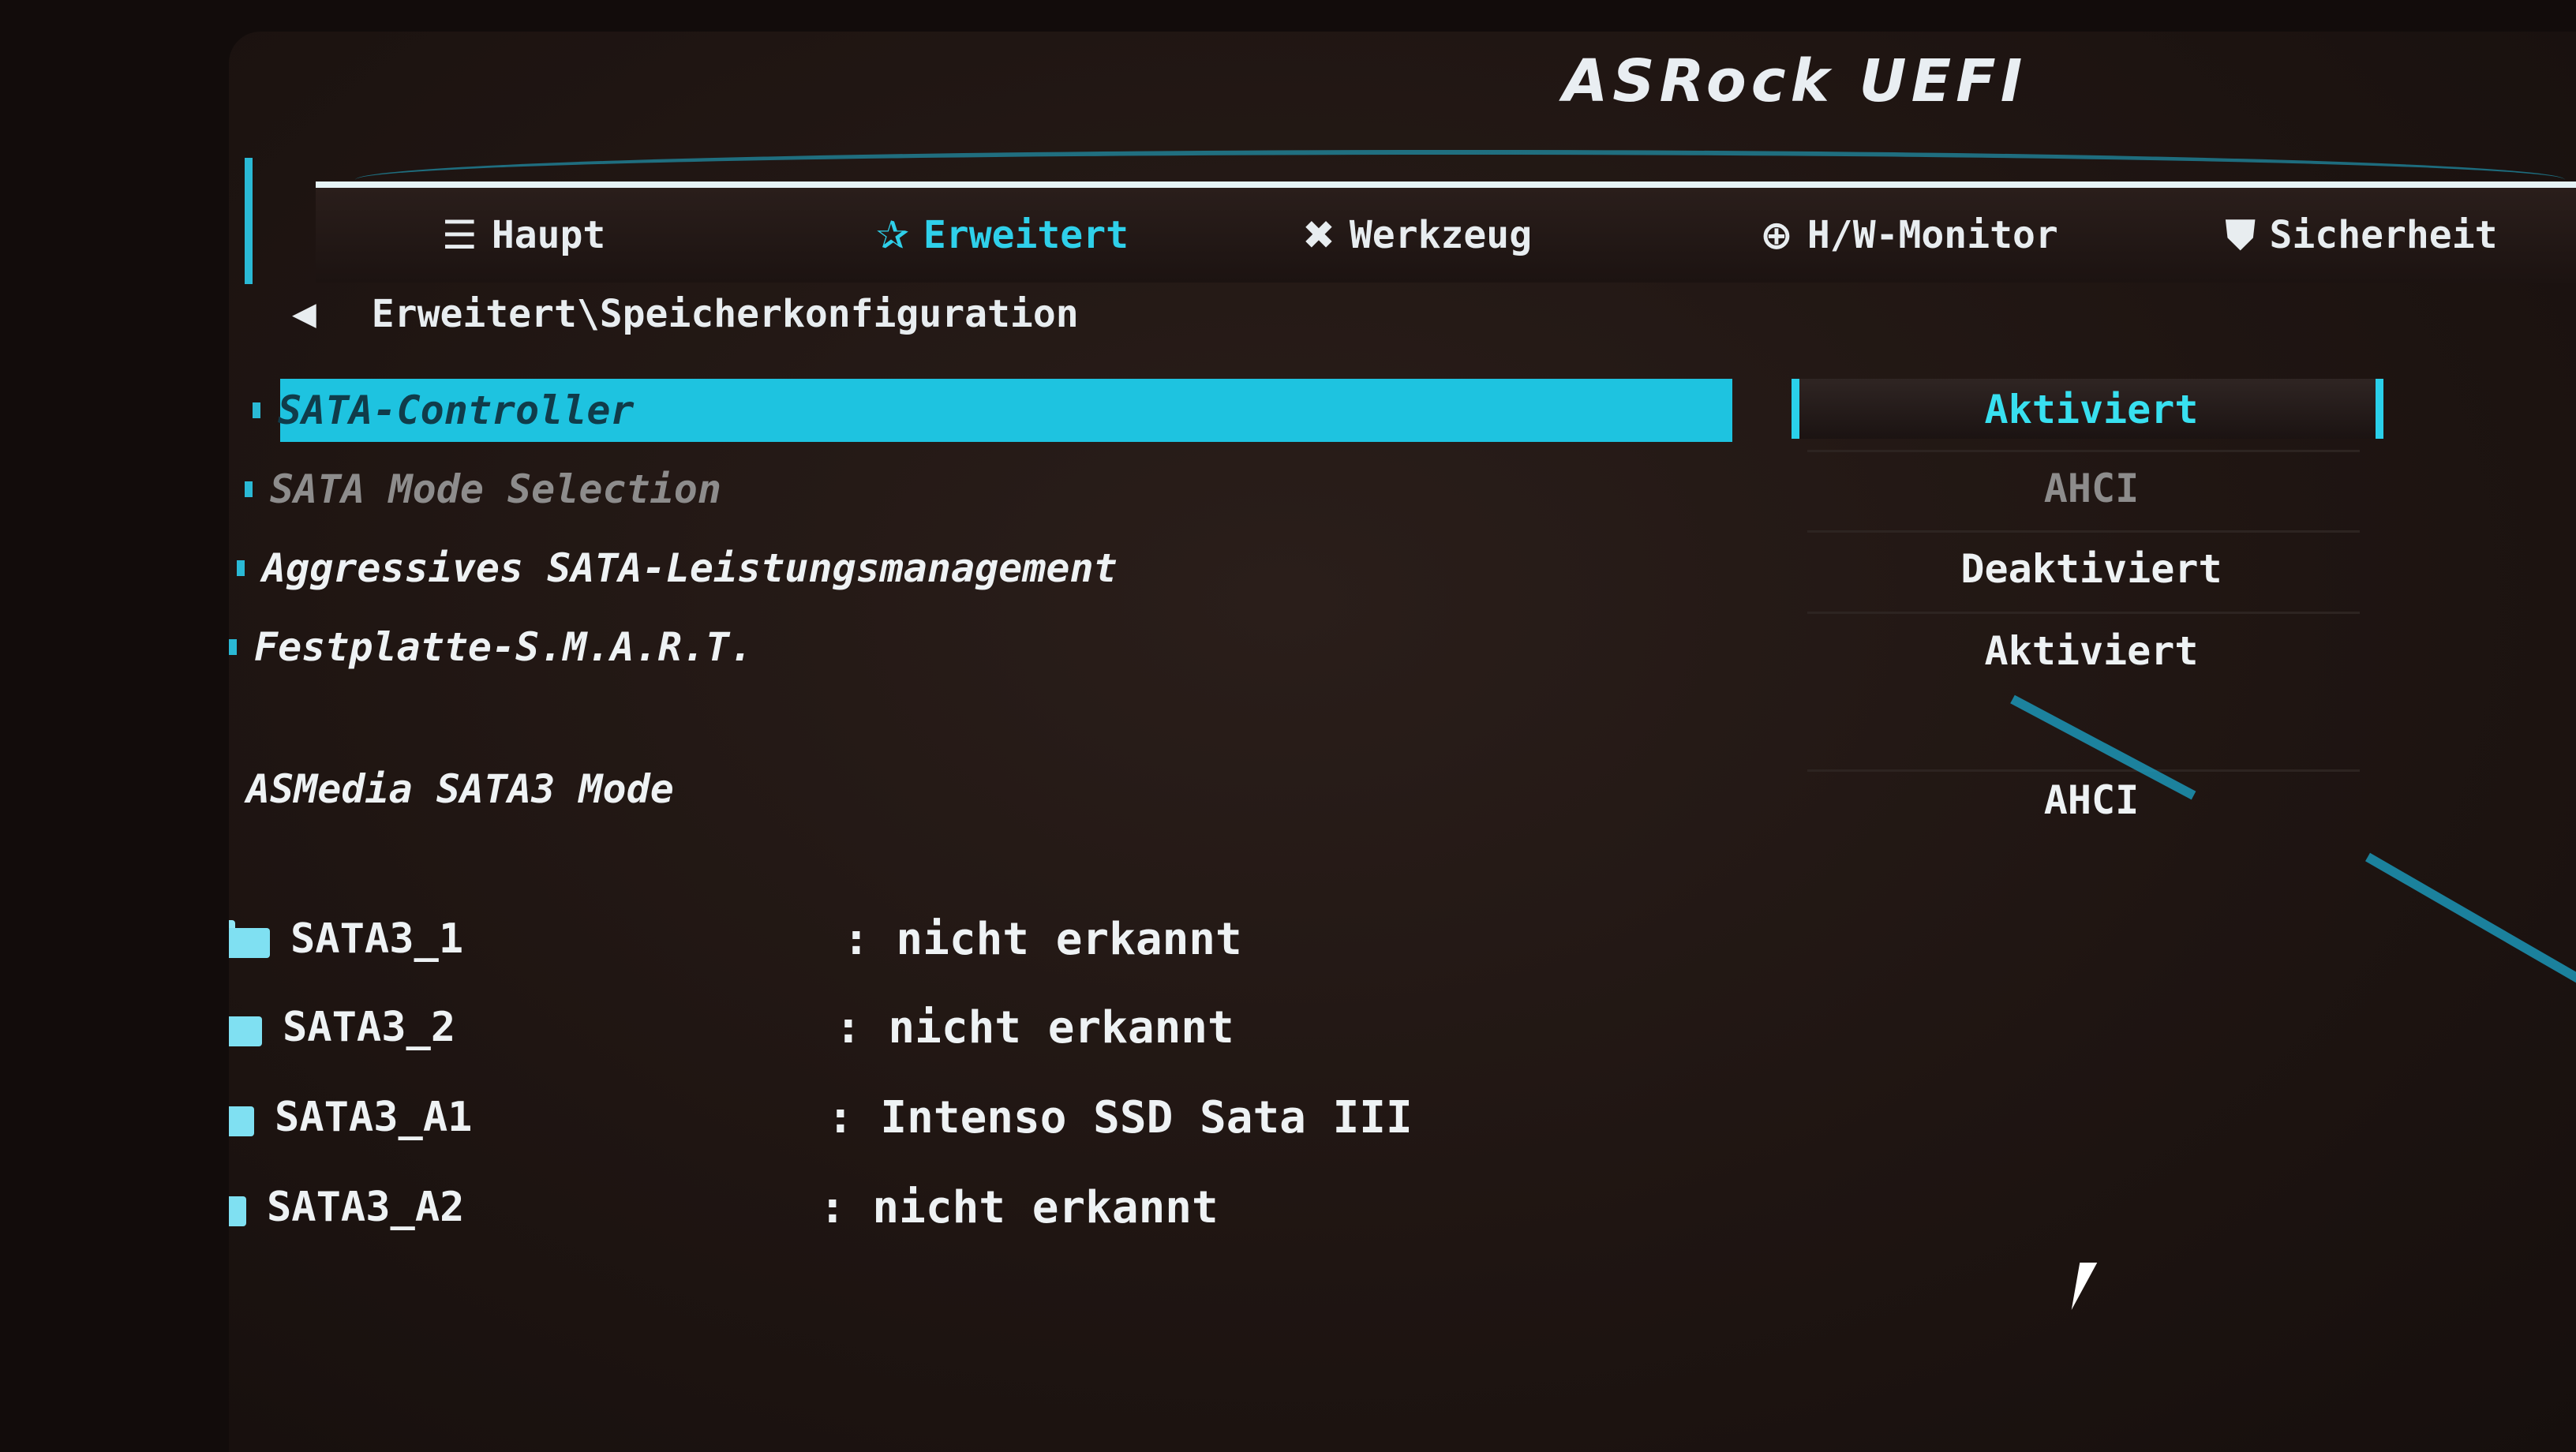 The height and width of the screenshot is (1452, 2576). What do you see at coordinates (369, 1027) in the screenshot?
I see `drive-name: SATA3_2` at bounding box center [369, 1027].